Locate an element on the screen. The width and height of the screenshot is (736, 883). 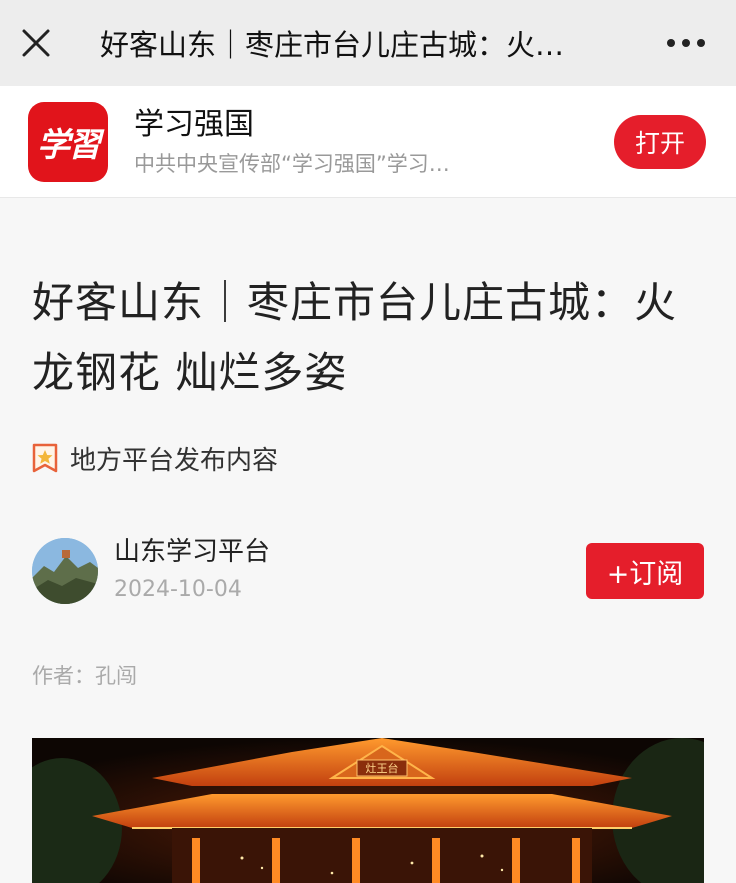
close-button is located at coordinates (36, 43).